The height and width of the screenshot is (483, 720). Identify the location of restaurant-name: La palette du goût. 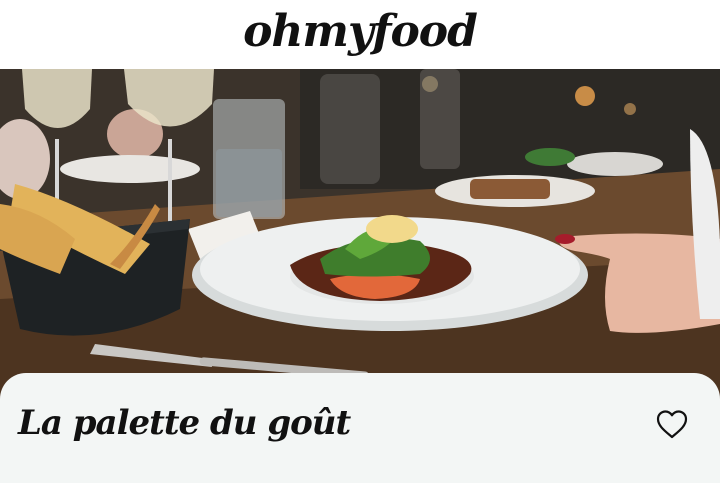
(184, 423).